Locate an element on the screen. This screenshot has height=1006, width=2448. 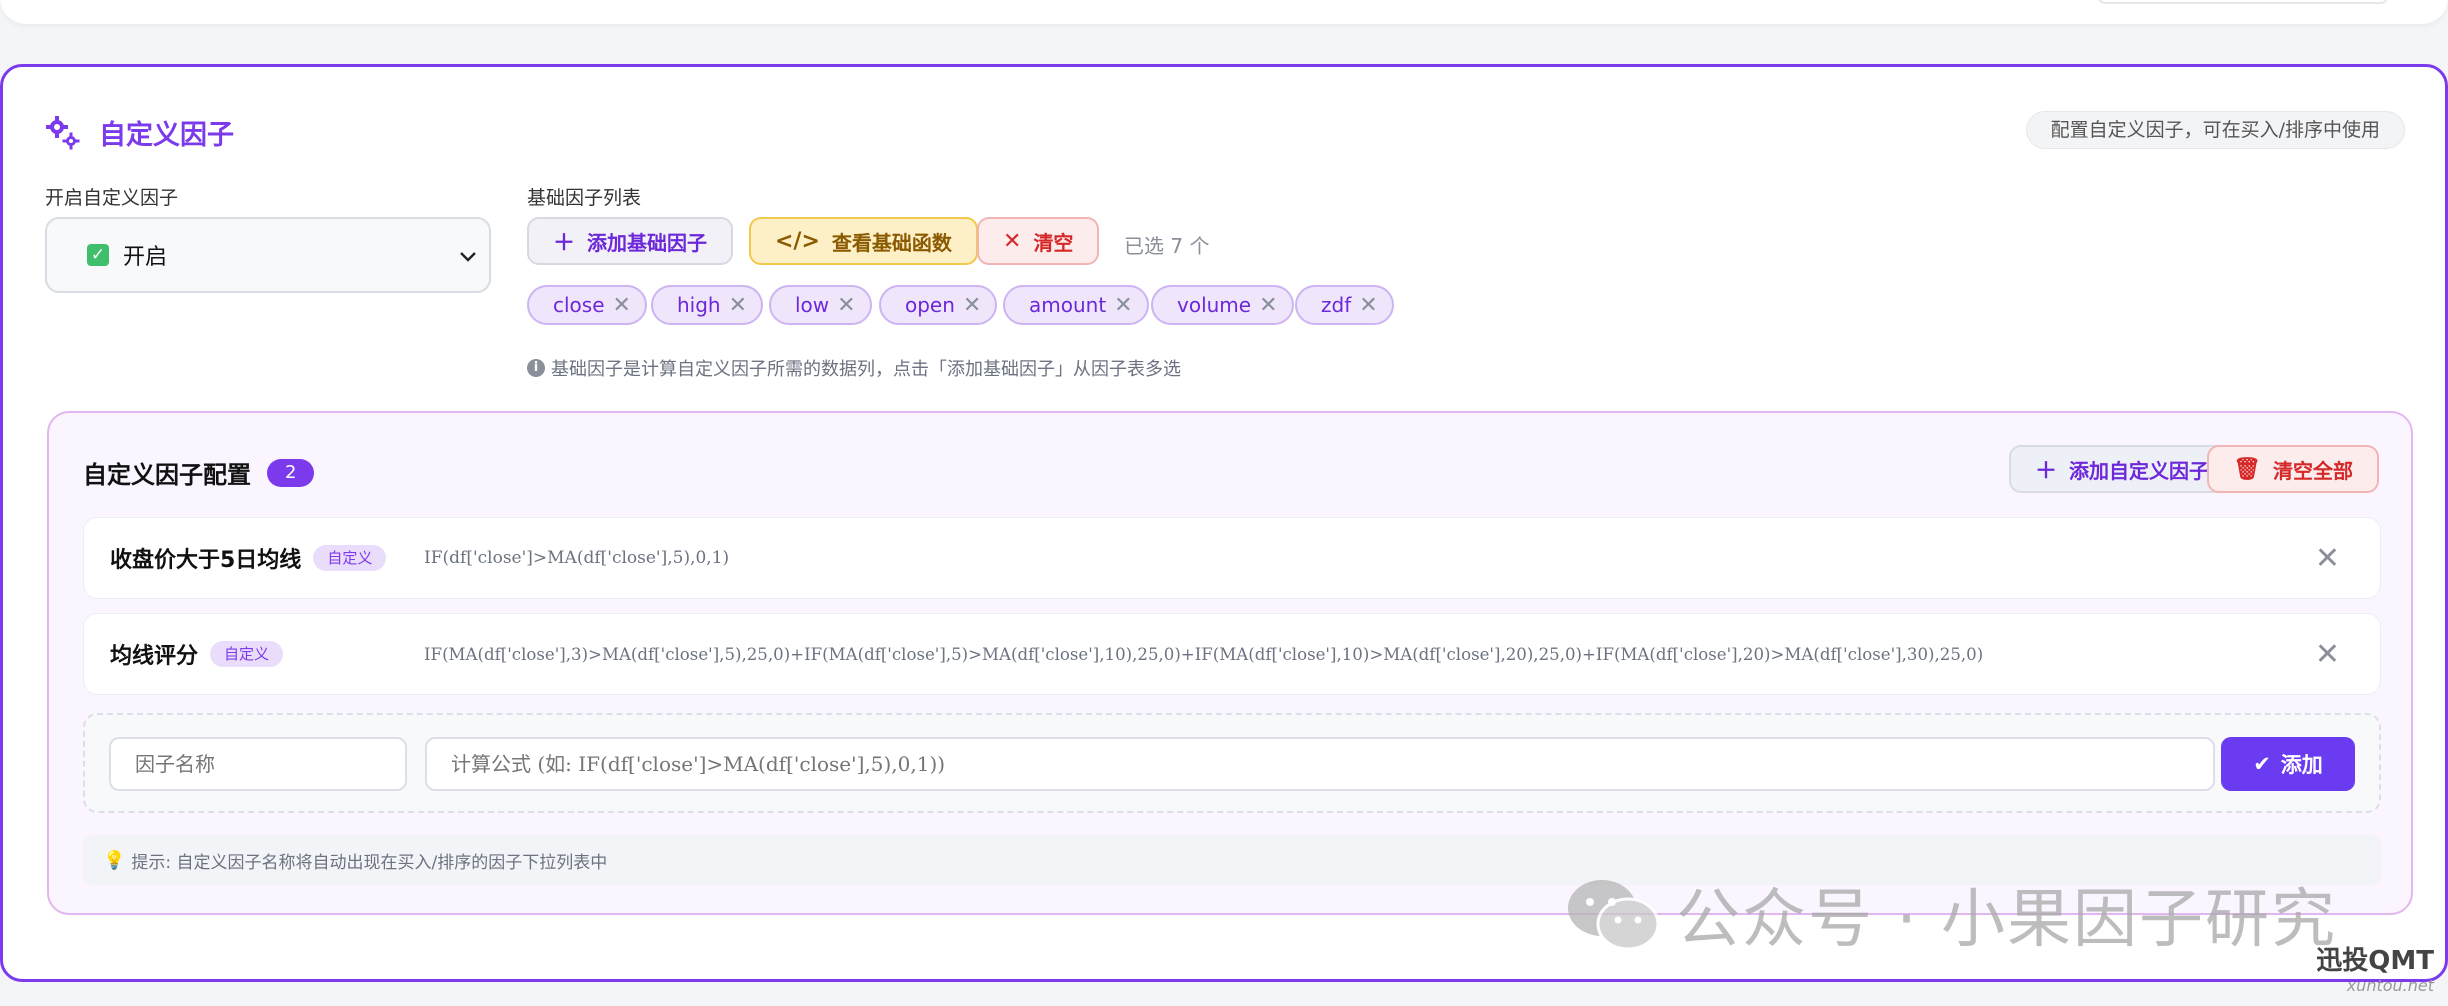
tag-label: open is located at coordinates (930, 305).